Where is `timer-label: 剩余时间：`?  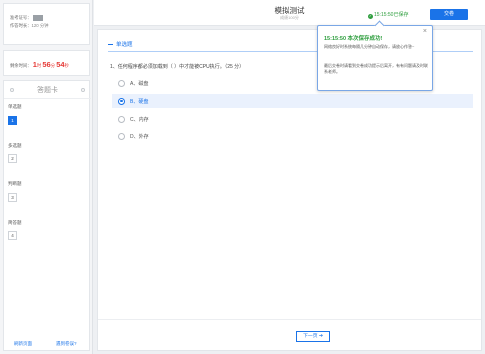 timer-label: 剩余时间： is located at coordinates (21, 65).